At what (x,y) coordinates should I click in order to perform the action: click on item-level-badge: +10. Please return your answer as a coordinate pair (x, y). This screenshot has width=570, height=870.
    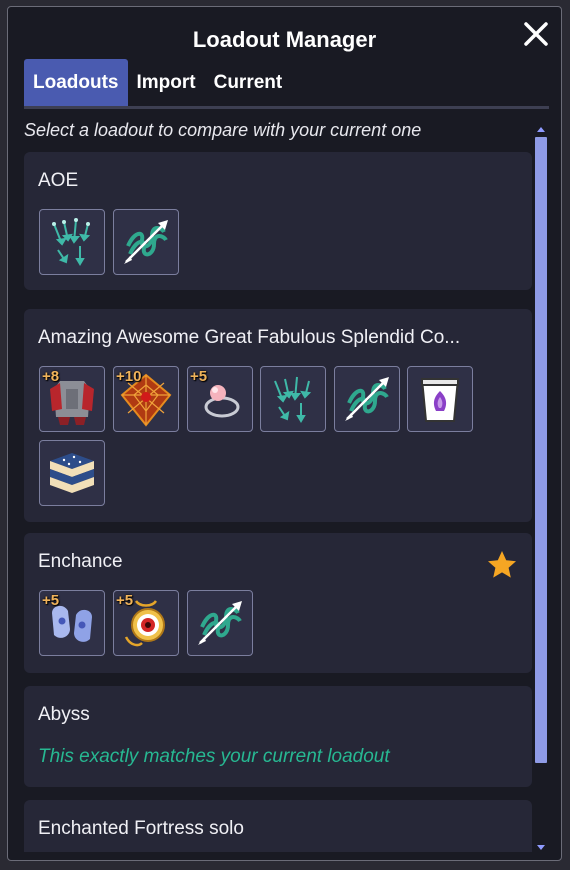
    Looking at the image, I should click on (129, 376).